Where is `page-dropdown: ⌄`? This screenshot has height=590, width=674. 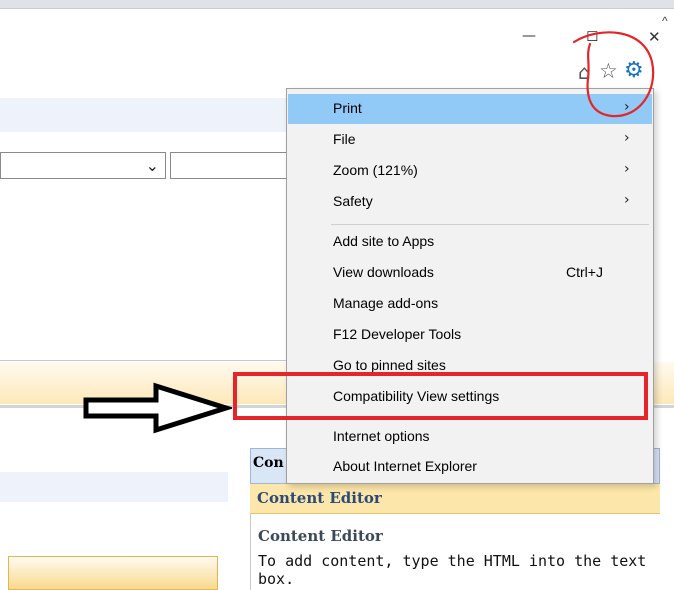 page-dropdown: ⌄ is located at coordinates (83, 165).